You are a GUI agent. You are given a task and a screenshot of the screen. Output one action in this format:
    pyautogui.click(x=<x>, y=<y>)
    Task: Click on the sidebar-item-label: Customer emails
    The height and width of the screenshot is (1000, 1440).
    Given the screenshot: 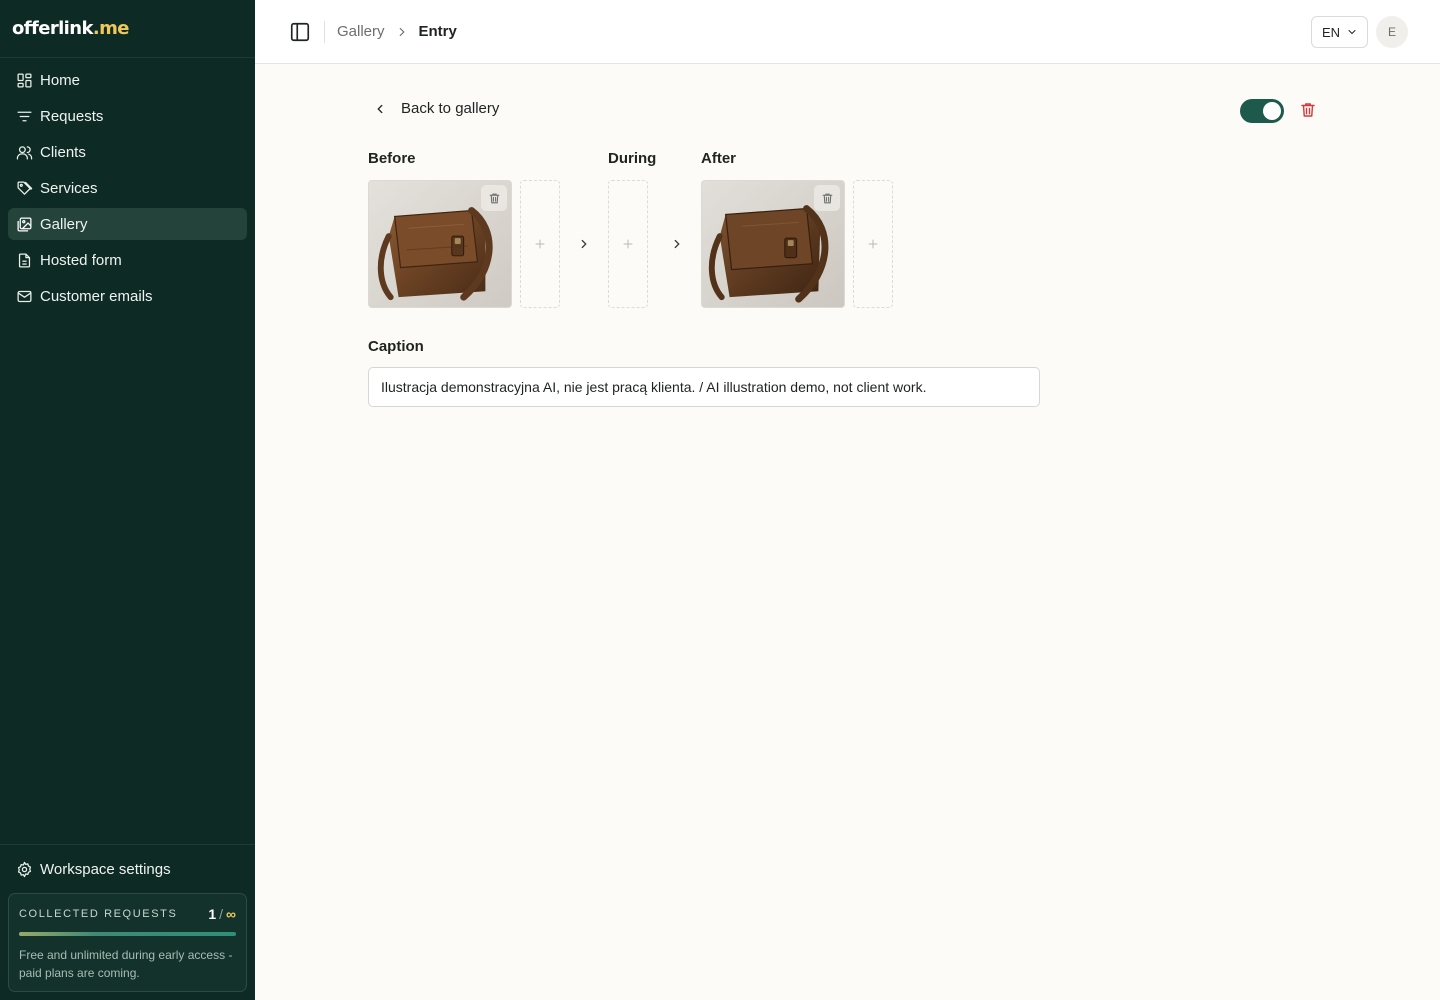 What is the action you would take?
    pyautogui.click(x=96, y=296)
    